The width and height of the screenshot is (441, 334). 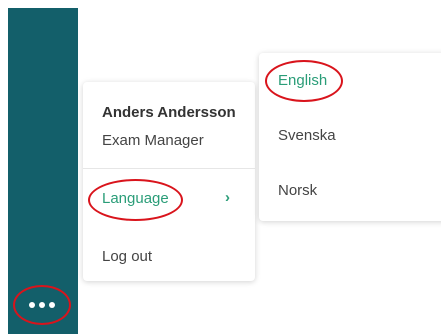 I want to click on menu-item-language: Language ›, so click(x=169, y=198).